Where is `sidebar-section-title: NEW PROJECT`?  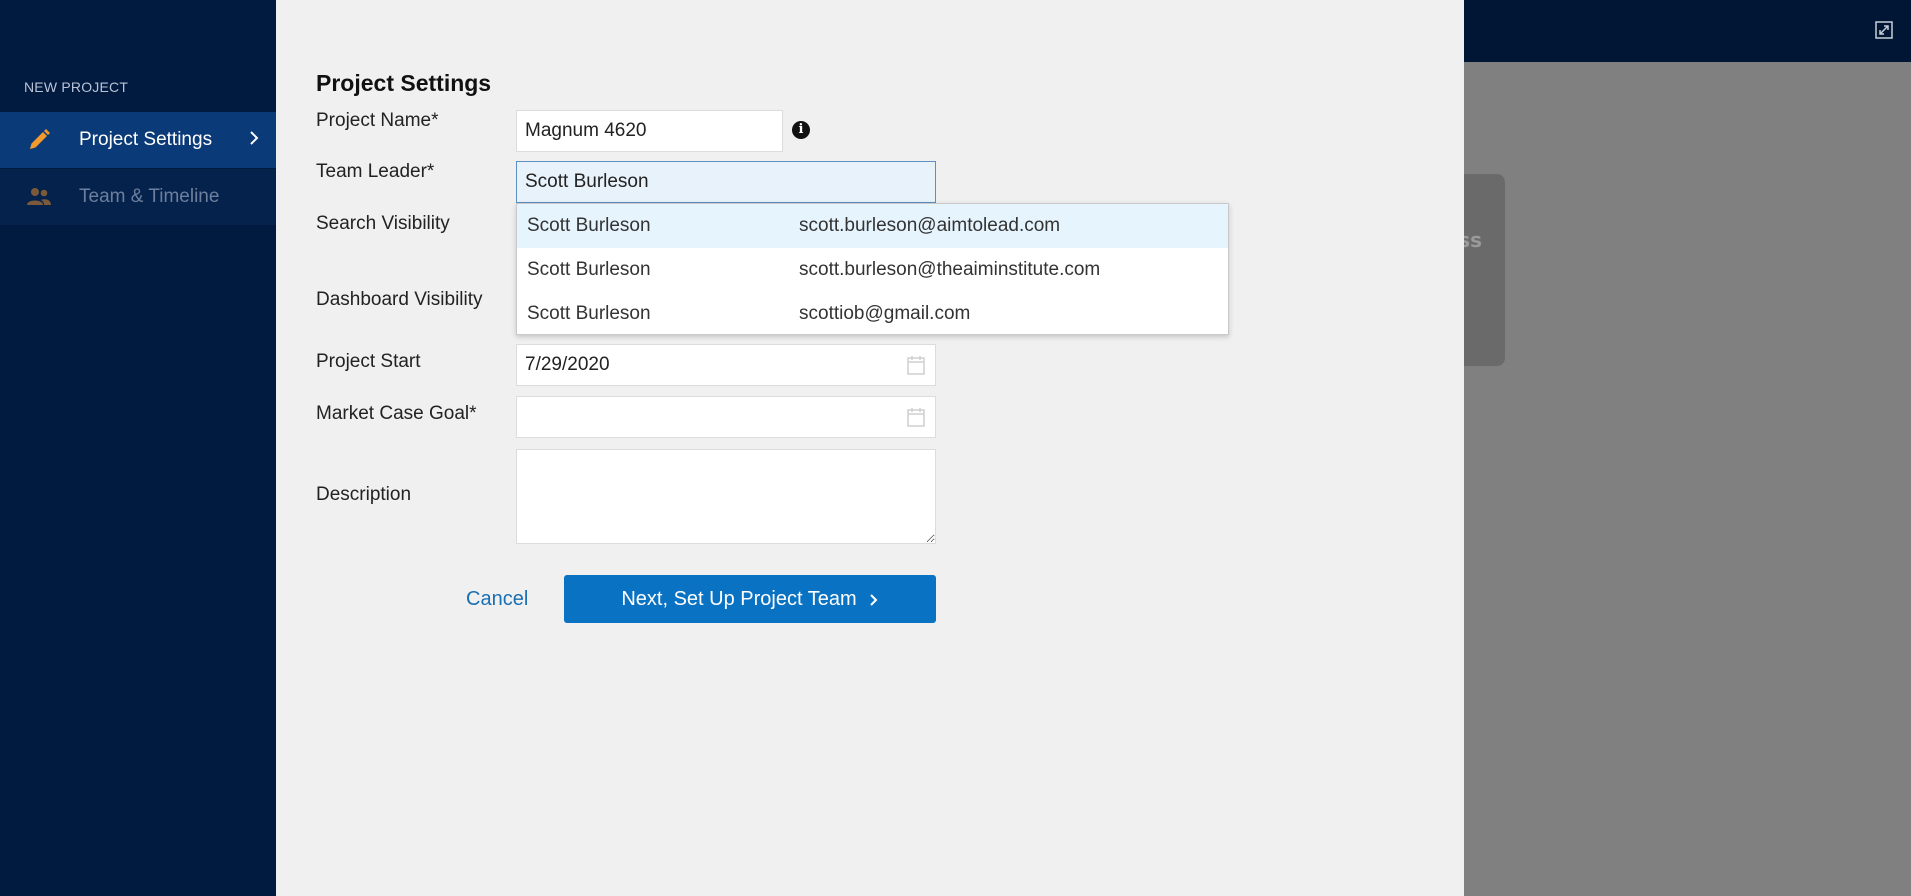
sidebar-section-title: NEW PROJECT is located at coordinates (76, 87).